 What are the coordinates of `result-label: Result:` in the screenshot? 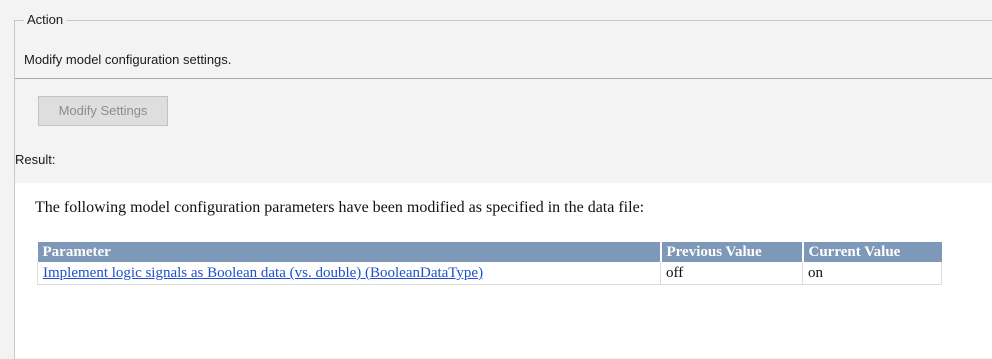 It's located at (35, 159).